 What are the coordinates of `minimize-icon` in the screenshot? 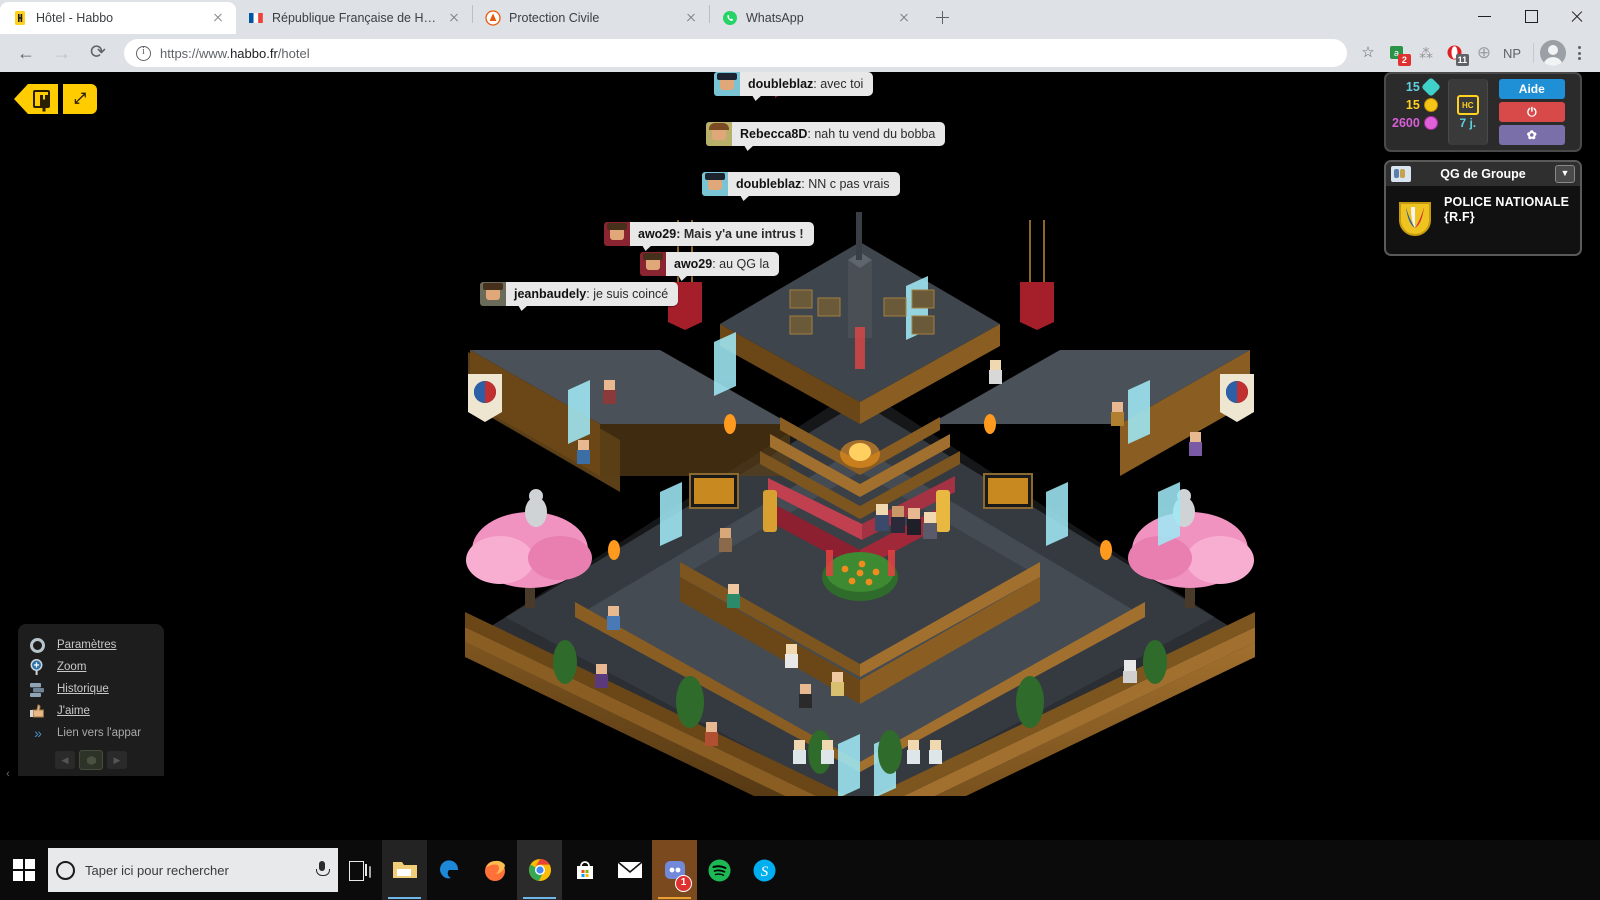 It's located at (1485, 16).